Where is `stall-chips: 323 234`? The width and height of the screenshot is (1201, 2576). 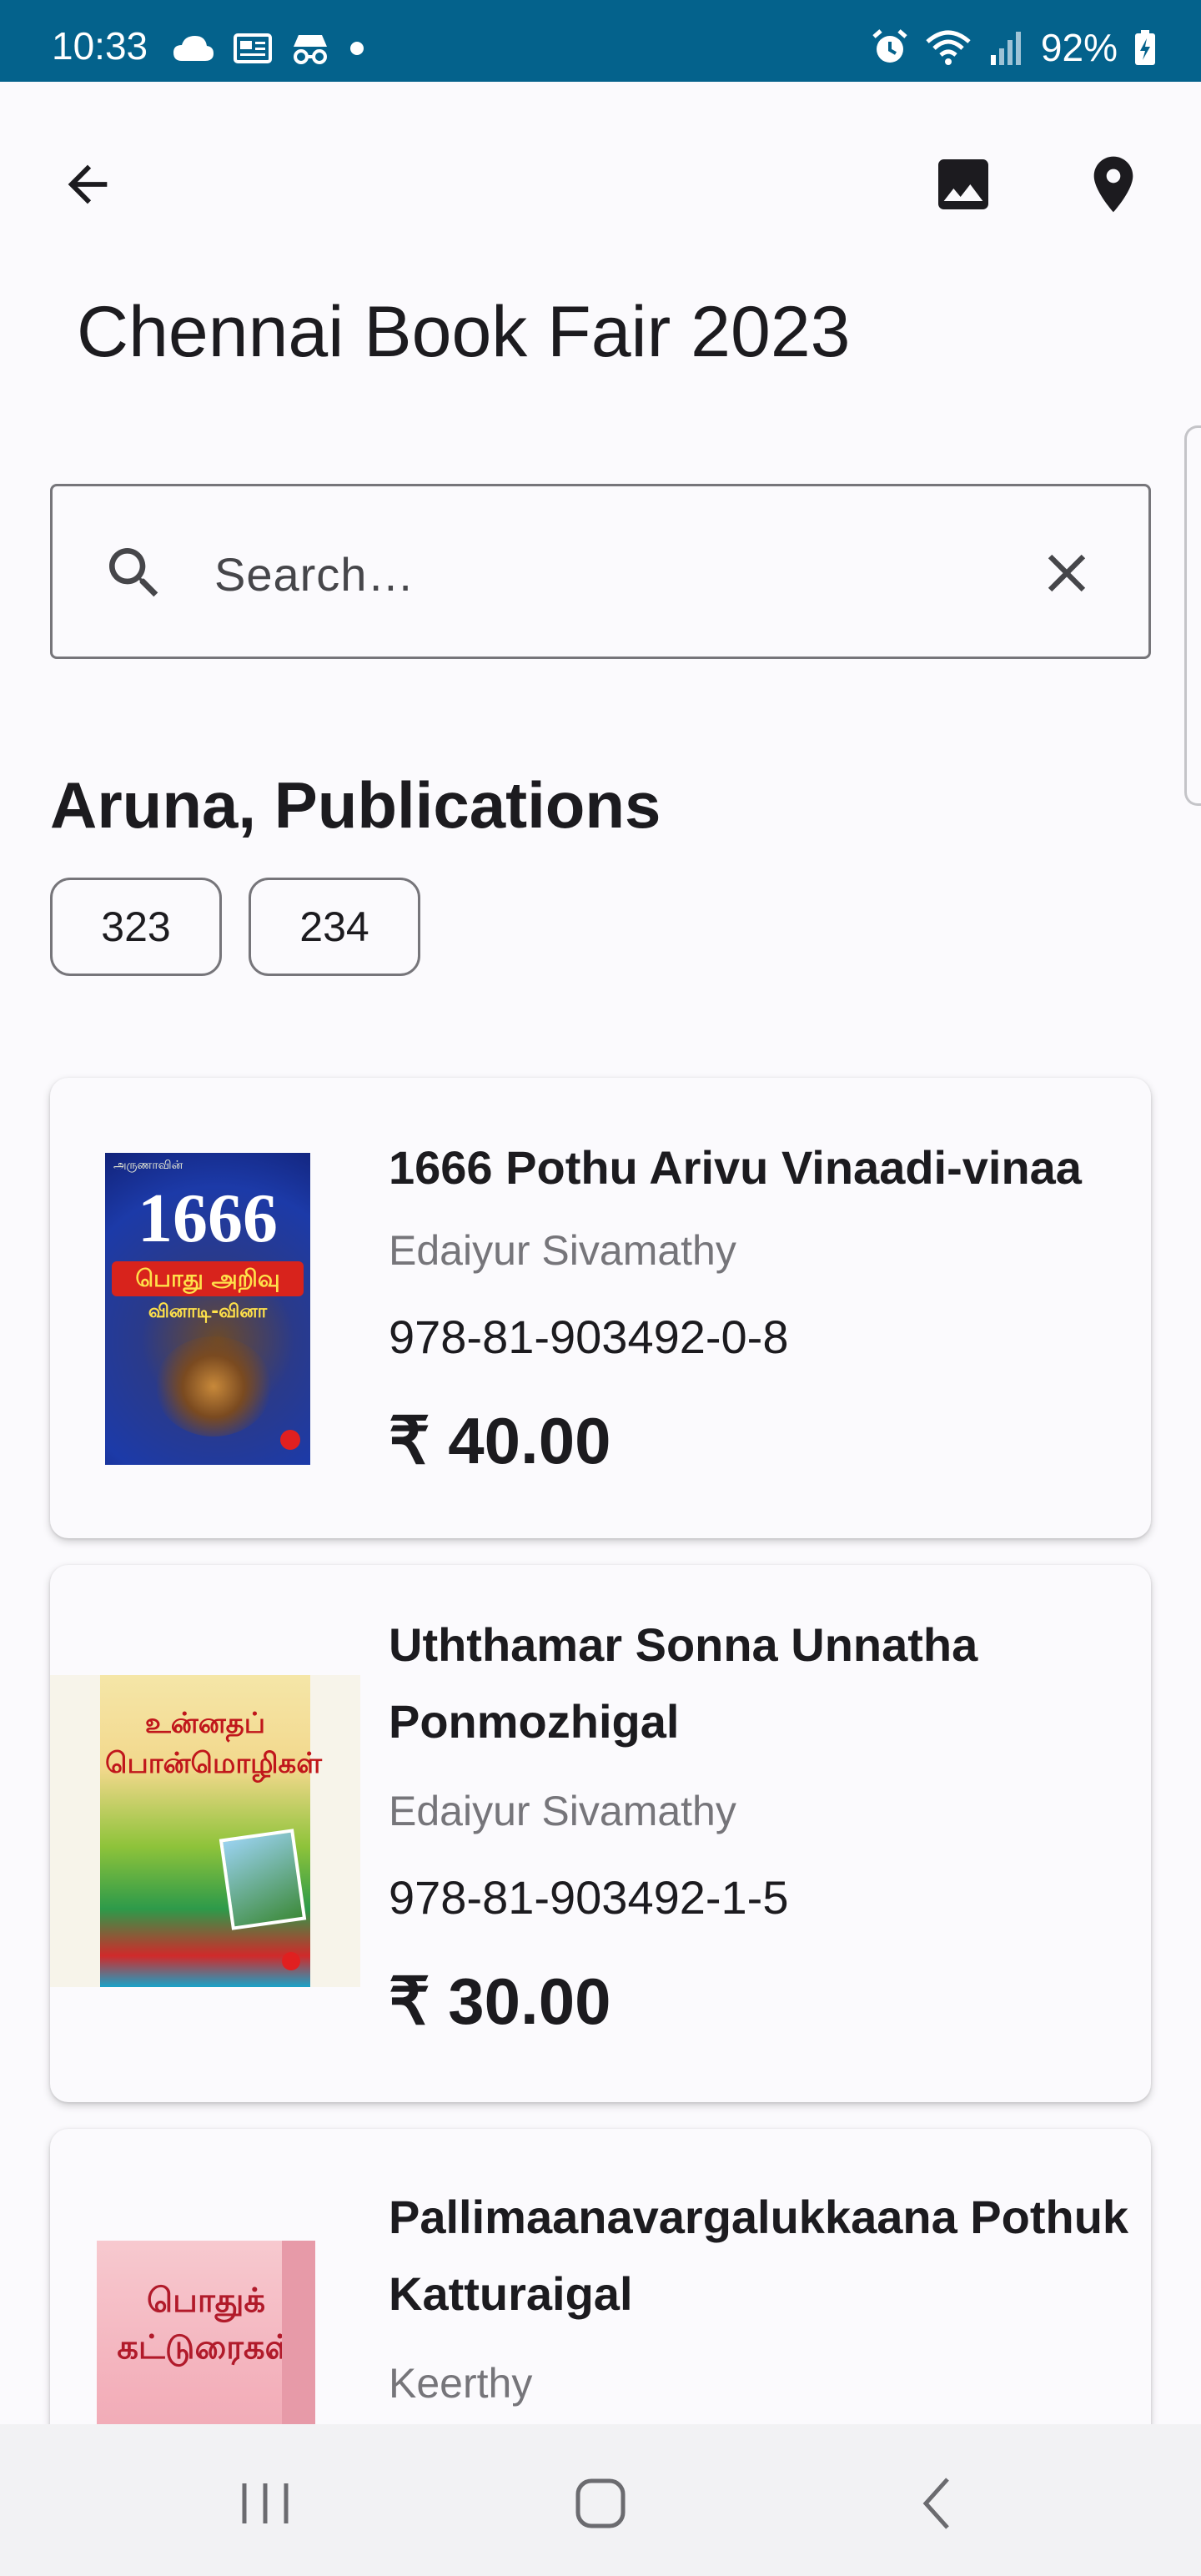 stall-chips: 323 234 is located at coordinates (235, 927).